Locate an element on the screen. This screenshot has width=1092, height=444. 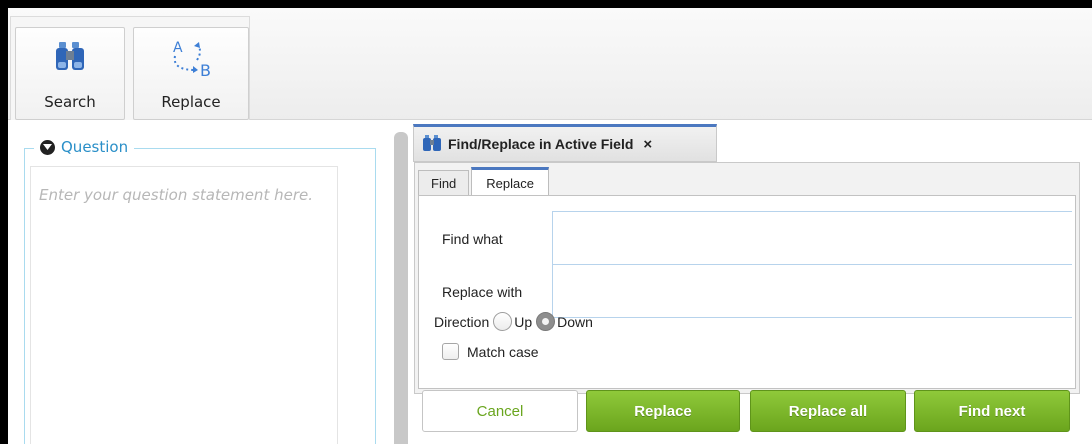
match-case-checkbox is located at coordinates (450, 351).